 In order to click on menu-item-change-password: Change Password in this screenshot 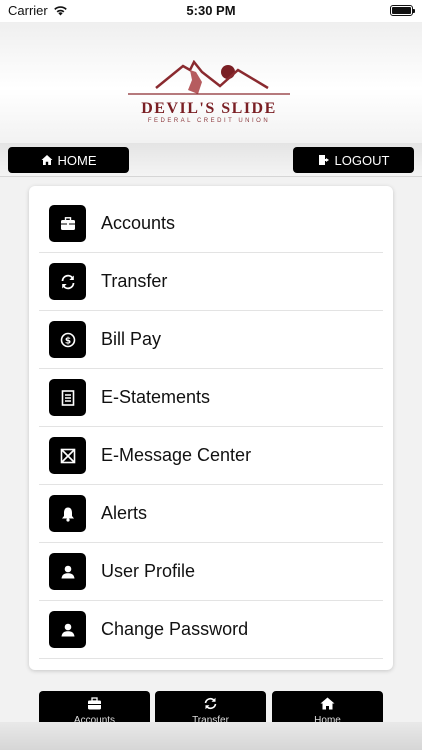, I will do `click(211, 630)`.